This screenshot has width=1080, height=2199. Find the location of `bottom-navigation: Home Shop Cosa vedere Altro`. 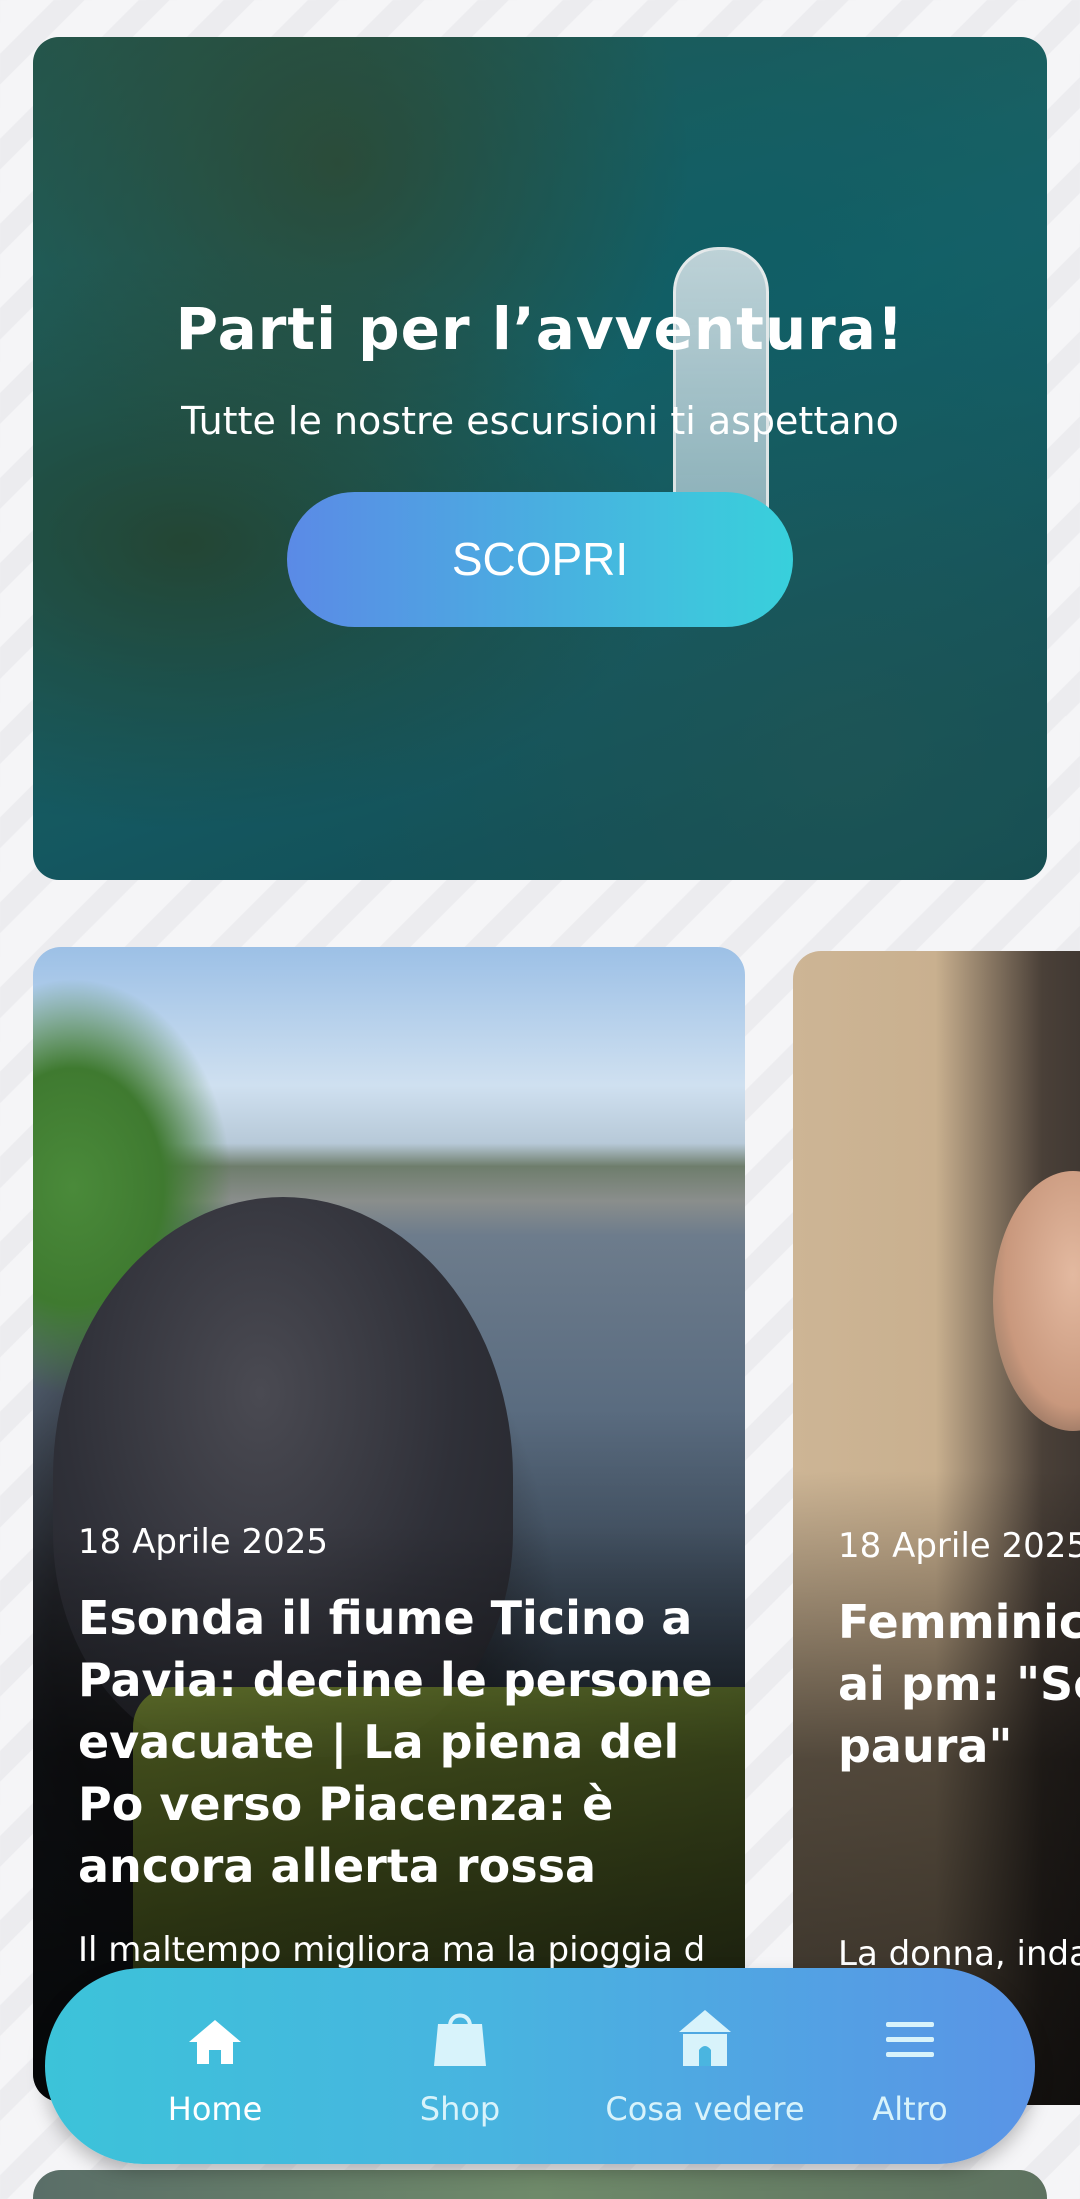

bottom-navigation: Home Shop Cosa vedere Altro is located at coordinates (540, 2066).